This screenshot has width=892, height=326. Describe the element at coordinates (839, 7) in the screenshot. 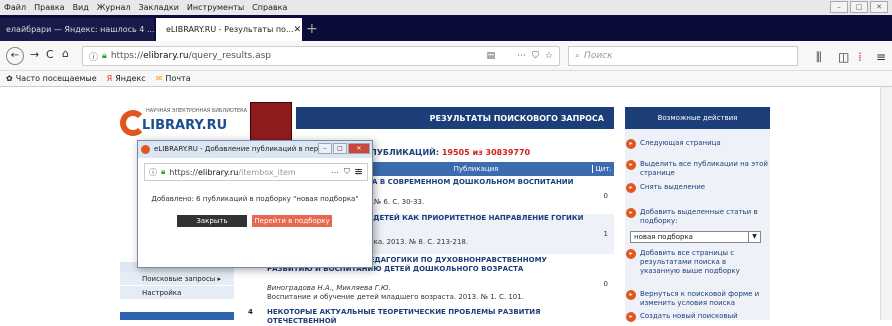

I see `minimize-button: –` at that location.